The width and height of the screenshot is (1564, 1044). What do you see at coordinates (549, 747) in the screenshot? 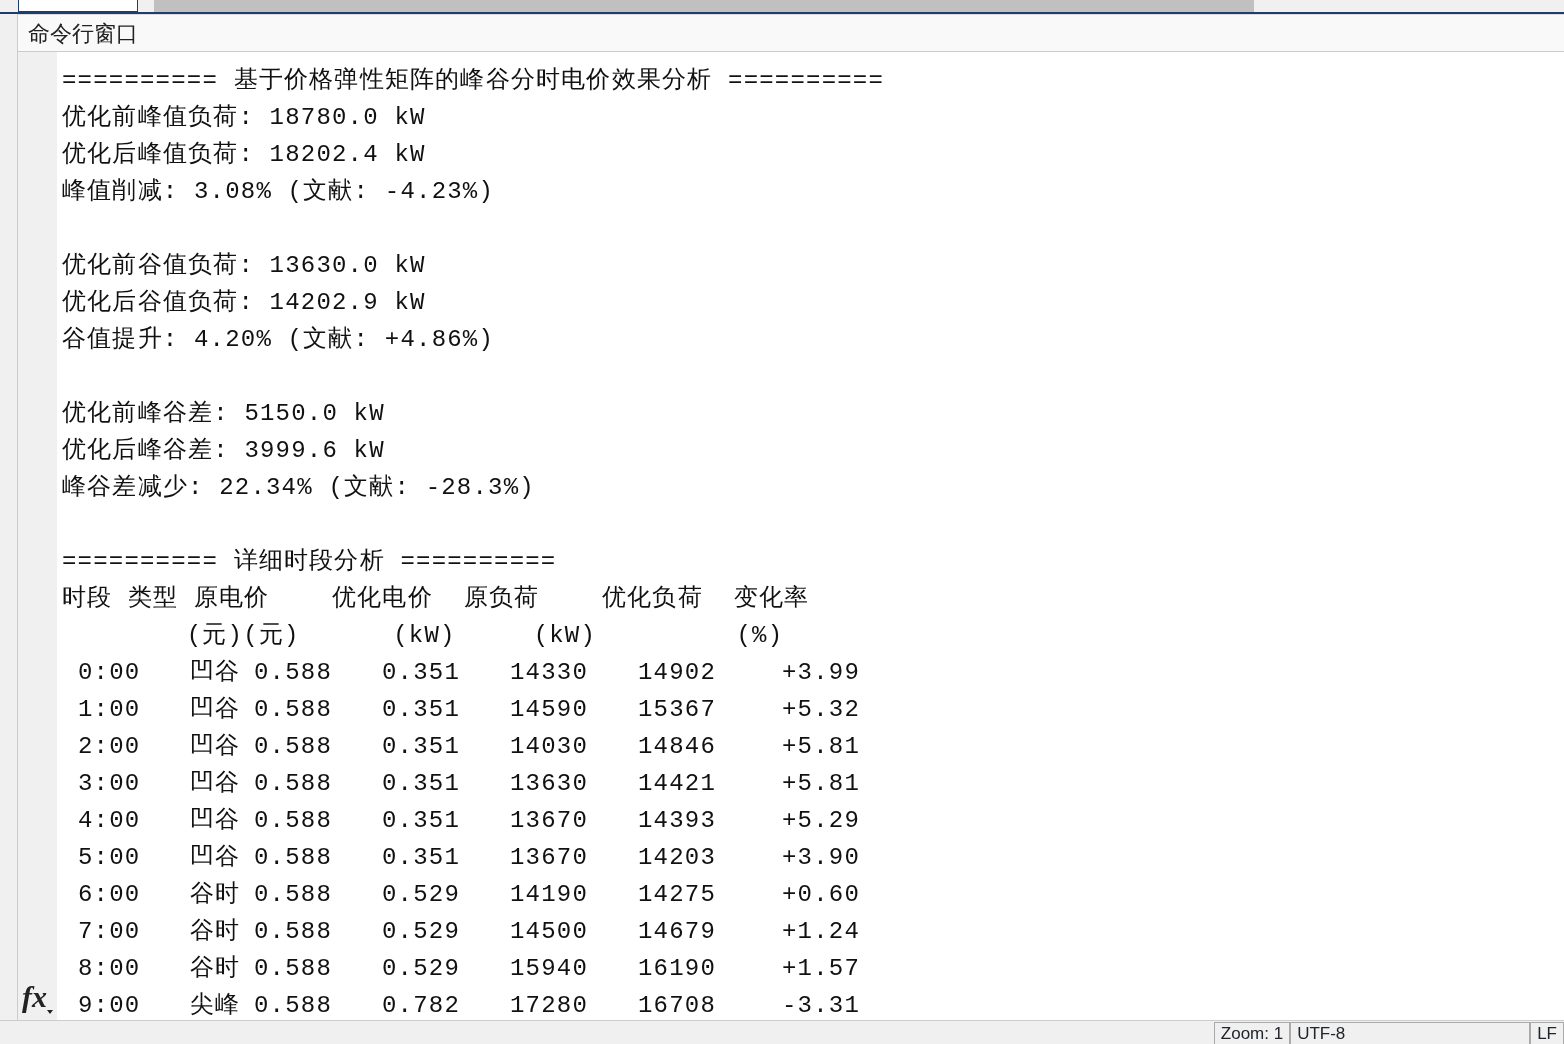
I see `table-cell-text: 14030` at bounding box center [549, 747].